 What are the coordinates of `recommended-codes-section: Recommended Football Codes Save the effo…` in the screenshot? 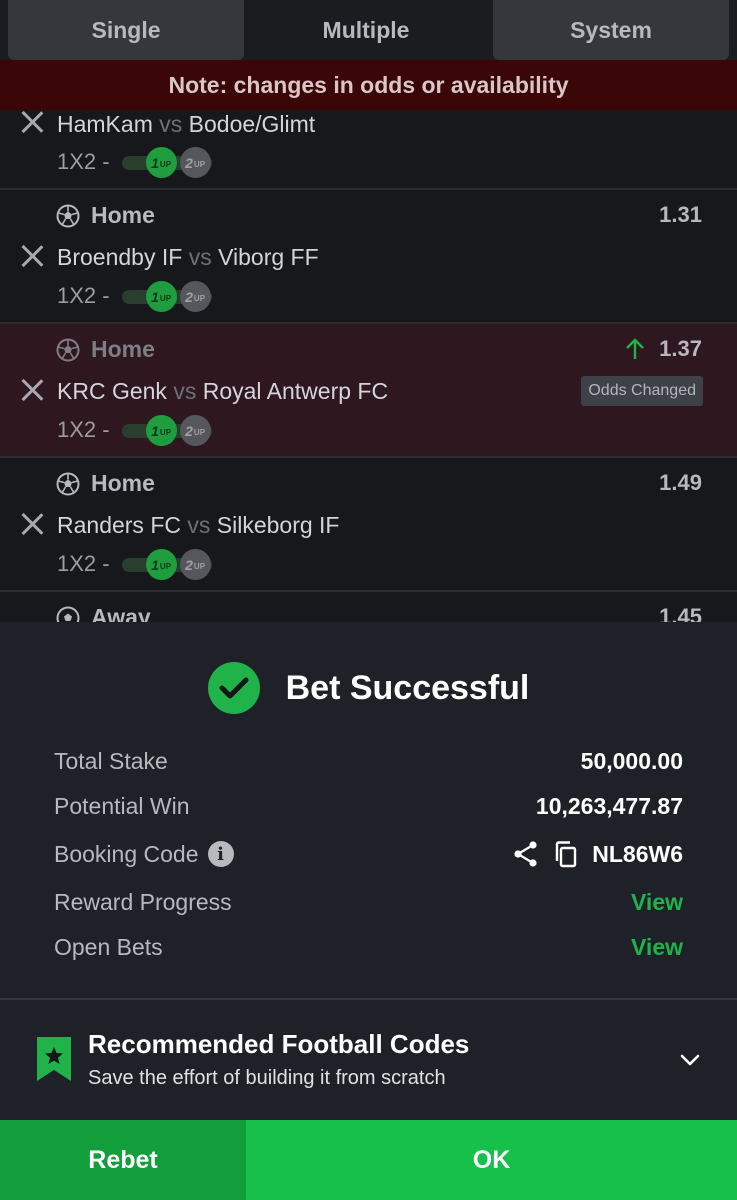 It's located at (368, 1060).